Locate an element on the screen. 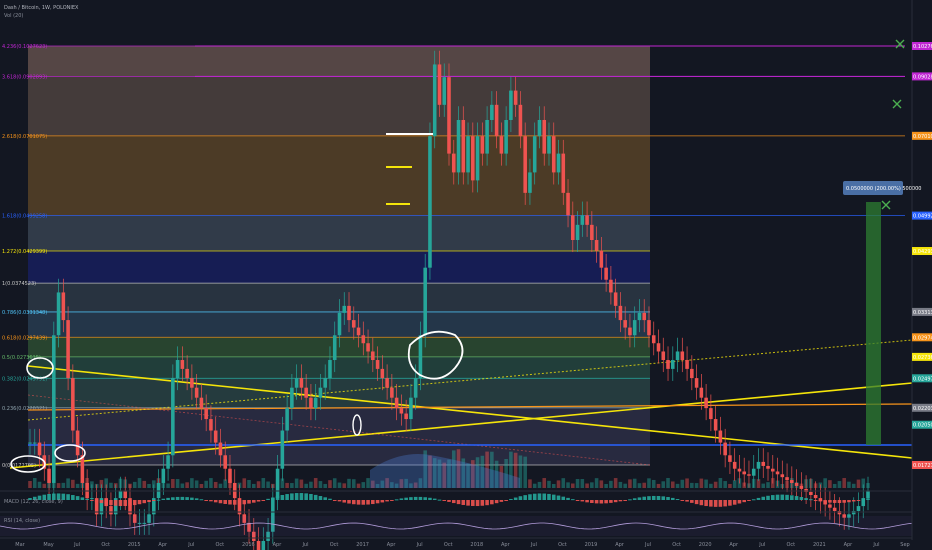 The width and height of the screenshot is (932, 550). price-tag-4: 0.0429399 is located at coordinates (922, 252).